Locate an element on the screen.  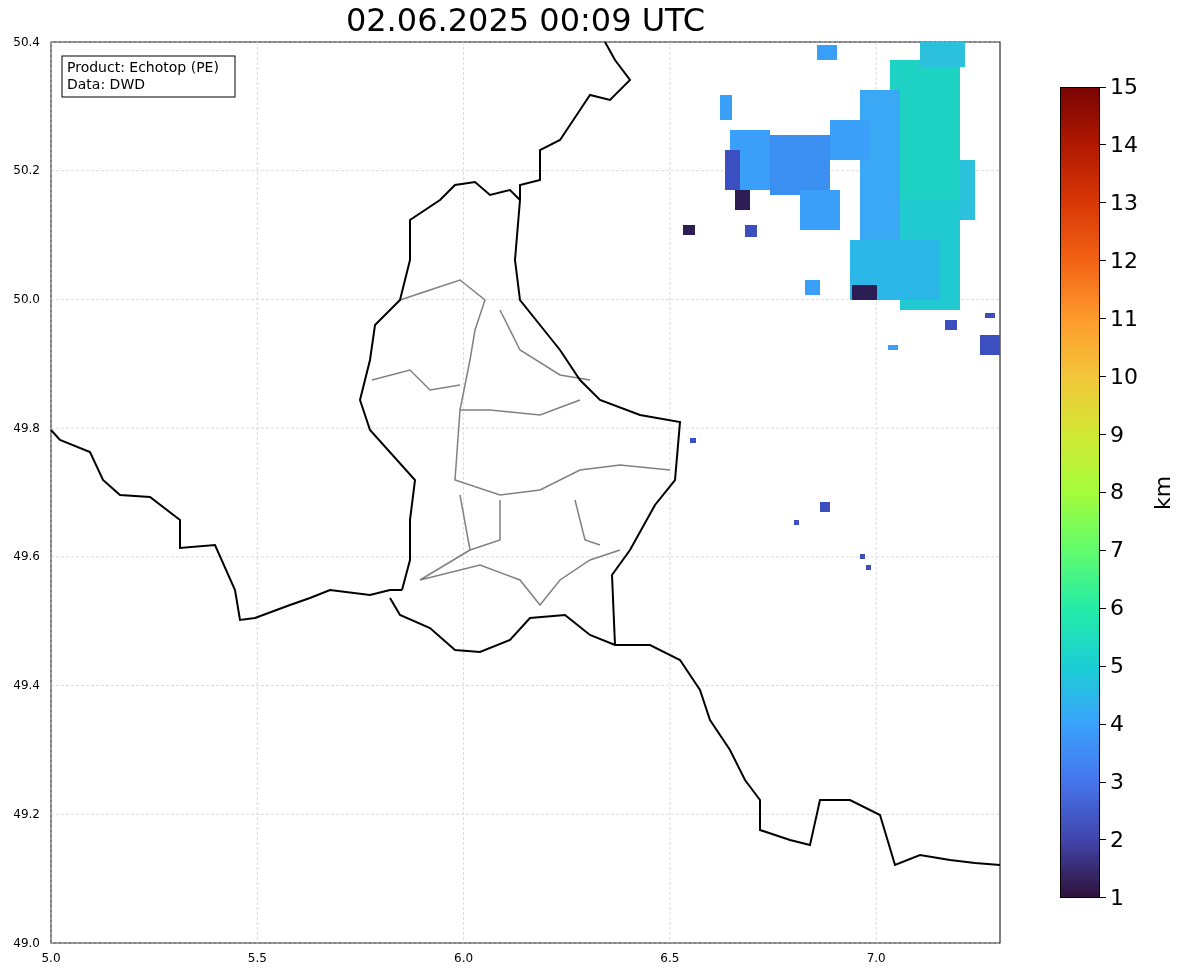
axis-tick-label: 50.0 is located at coordinates (26, 298).